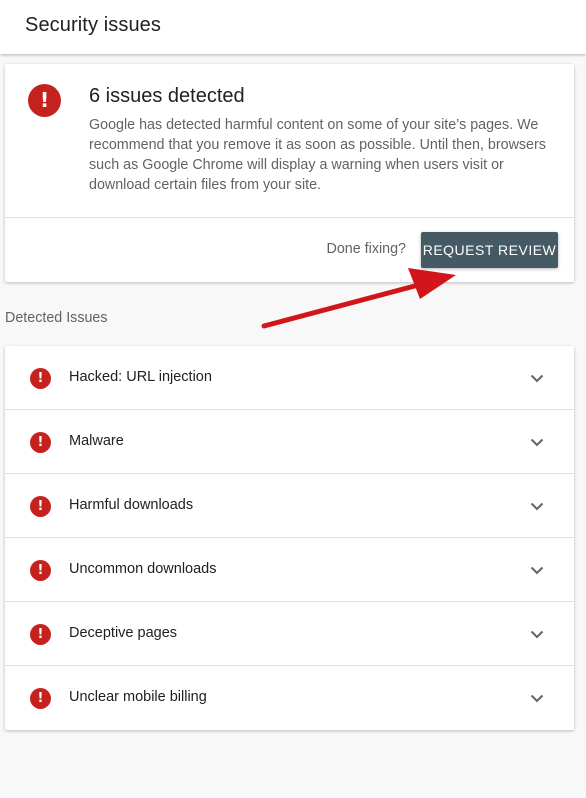  I want to click on issue-row-malware: ! Malware, so click(289, 442).